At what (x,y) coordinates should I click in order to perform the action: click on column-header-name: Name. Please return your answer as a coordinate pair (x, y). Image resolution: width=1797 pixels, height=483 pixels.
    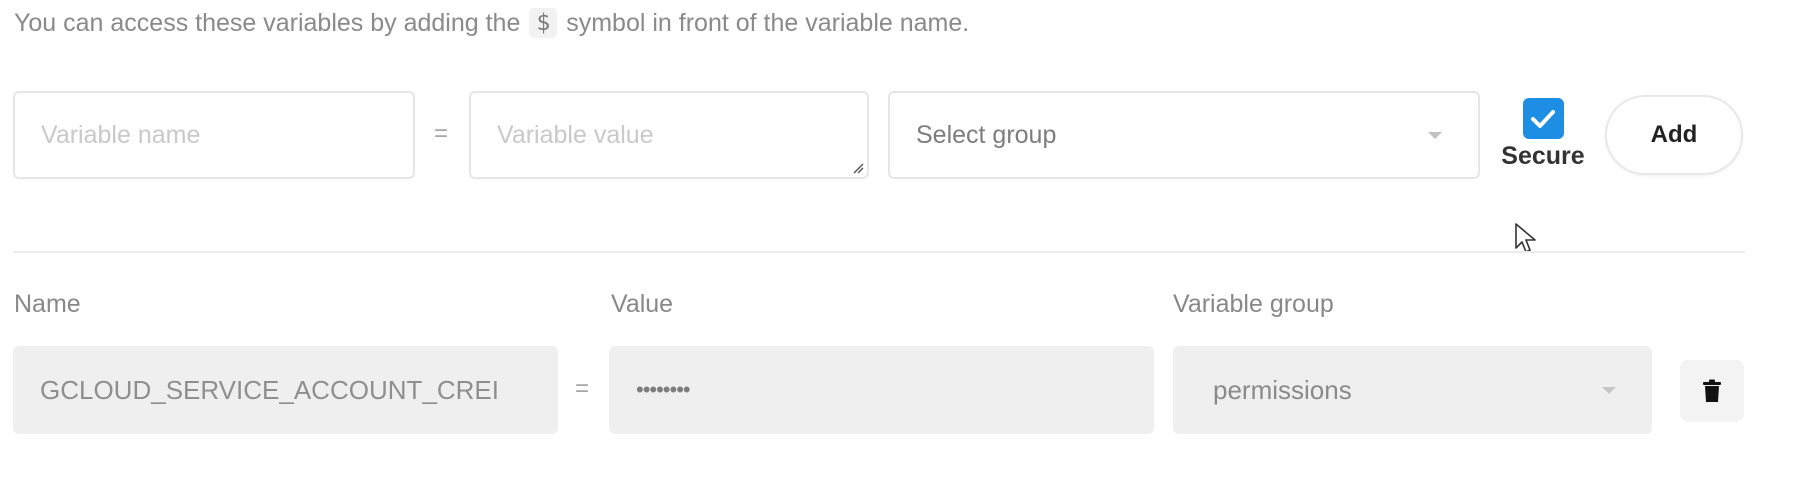
    Looking at the image, I should click on (47, 304).